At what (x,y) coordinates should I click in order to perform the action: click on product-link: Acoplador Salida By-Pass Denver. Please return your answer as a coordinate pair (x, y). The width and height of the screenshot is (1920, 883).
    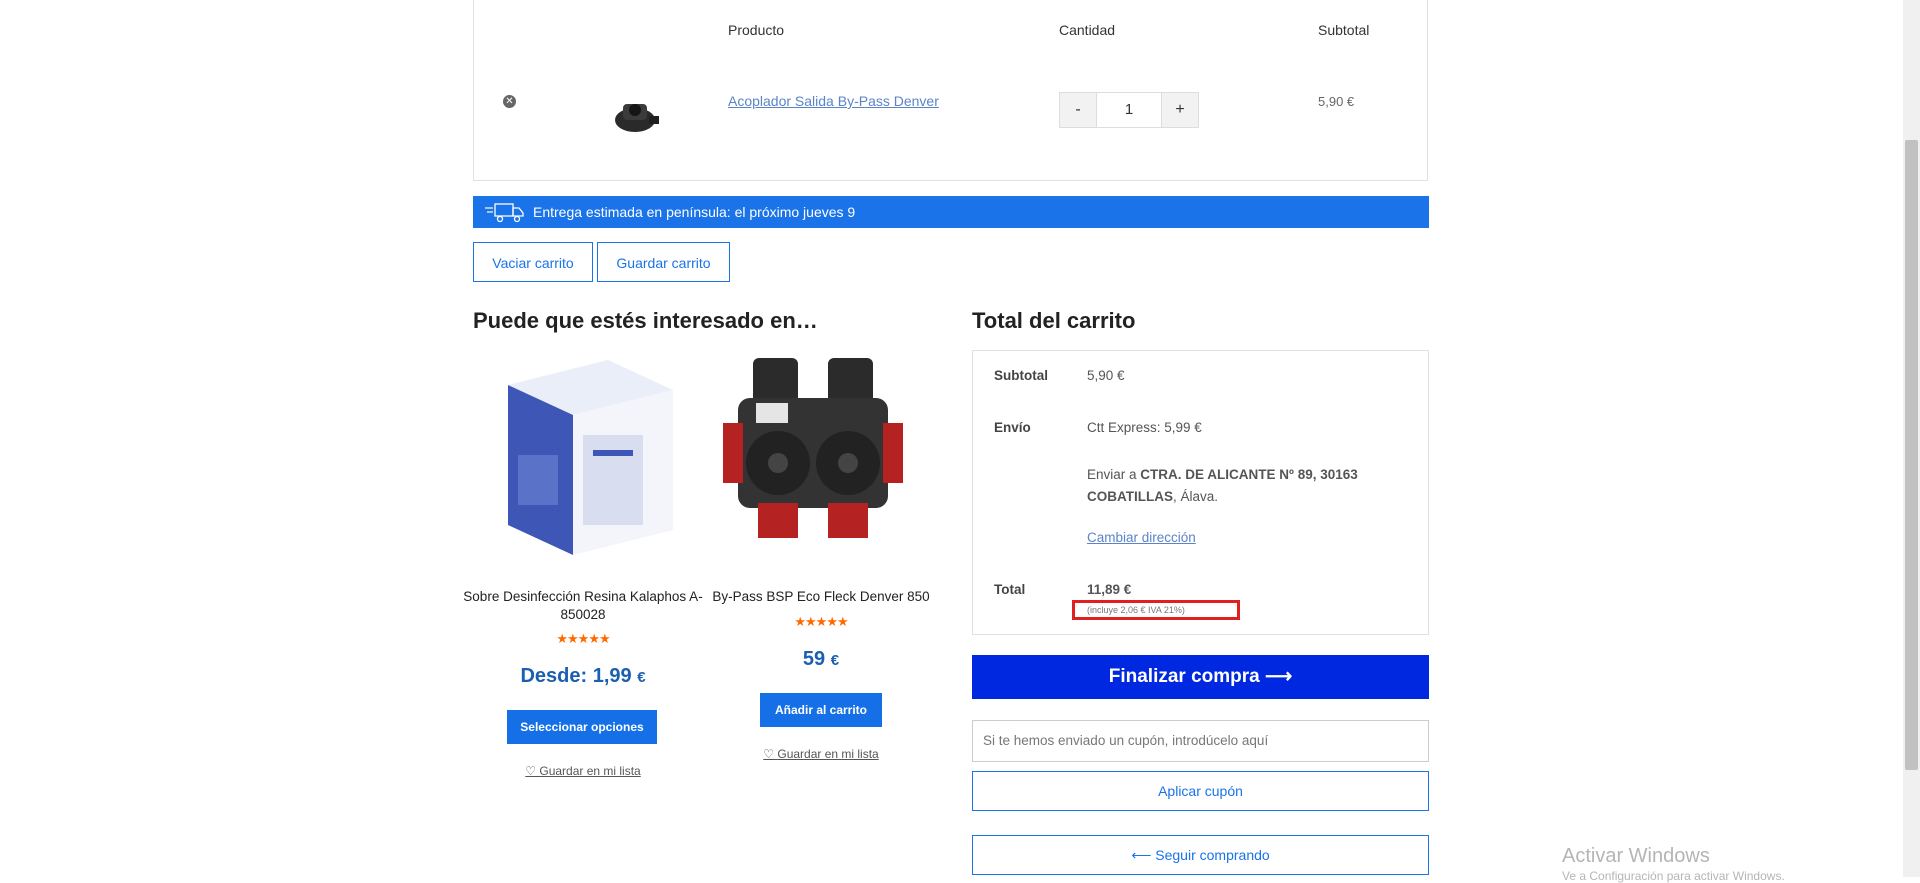
    Looking at the image, I should click on (833, 101).